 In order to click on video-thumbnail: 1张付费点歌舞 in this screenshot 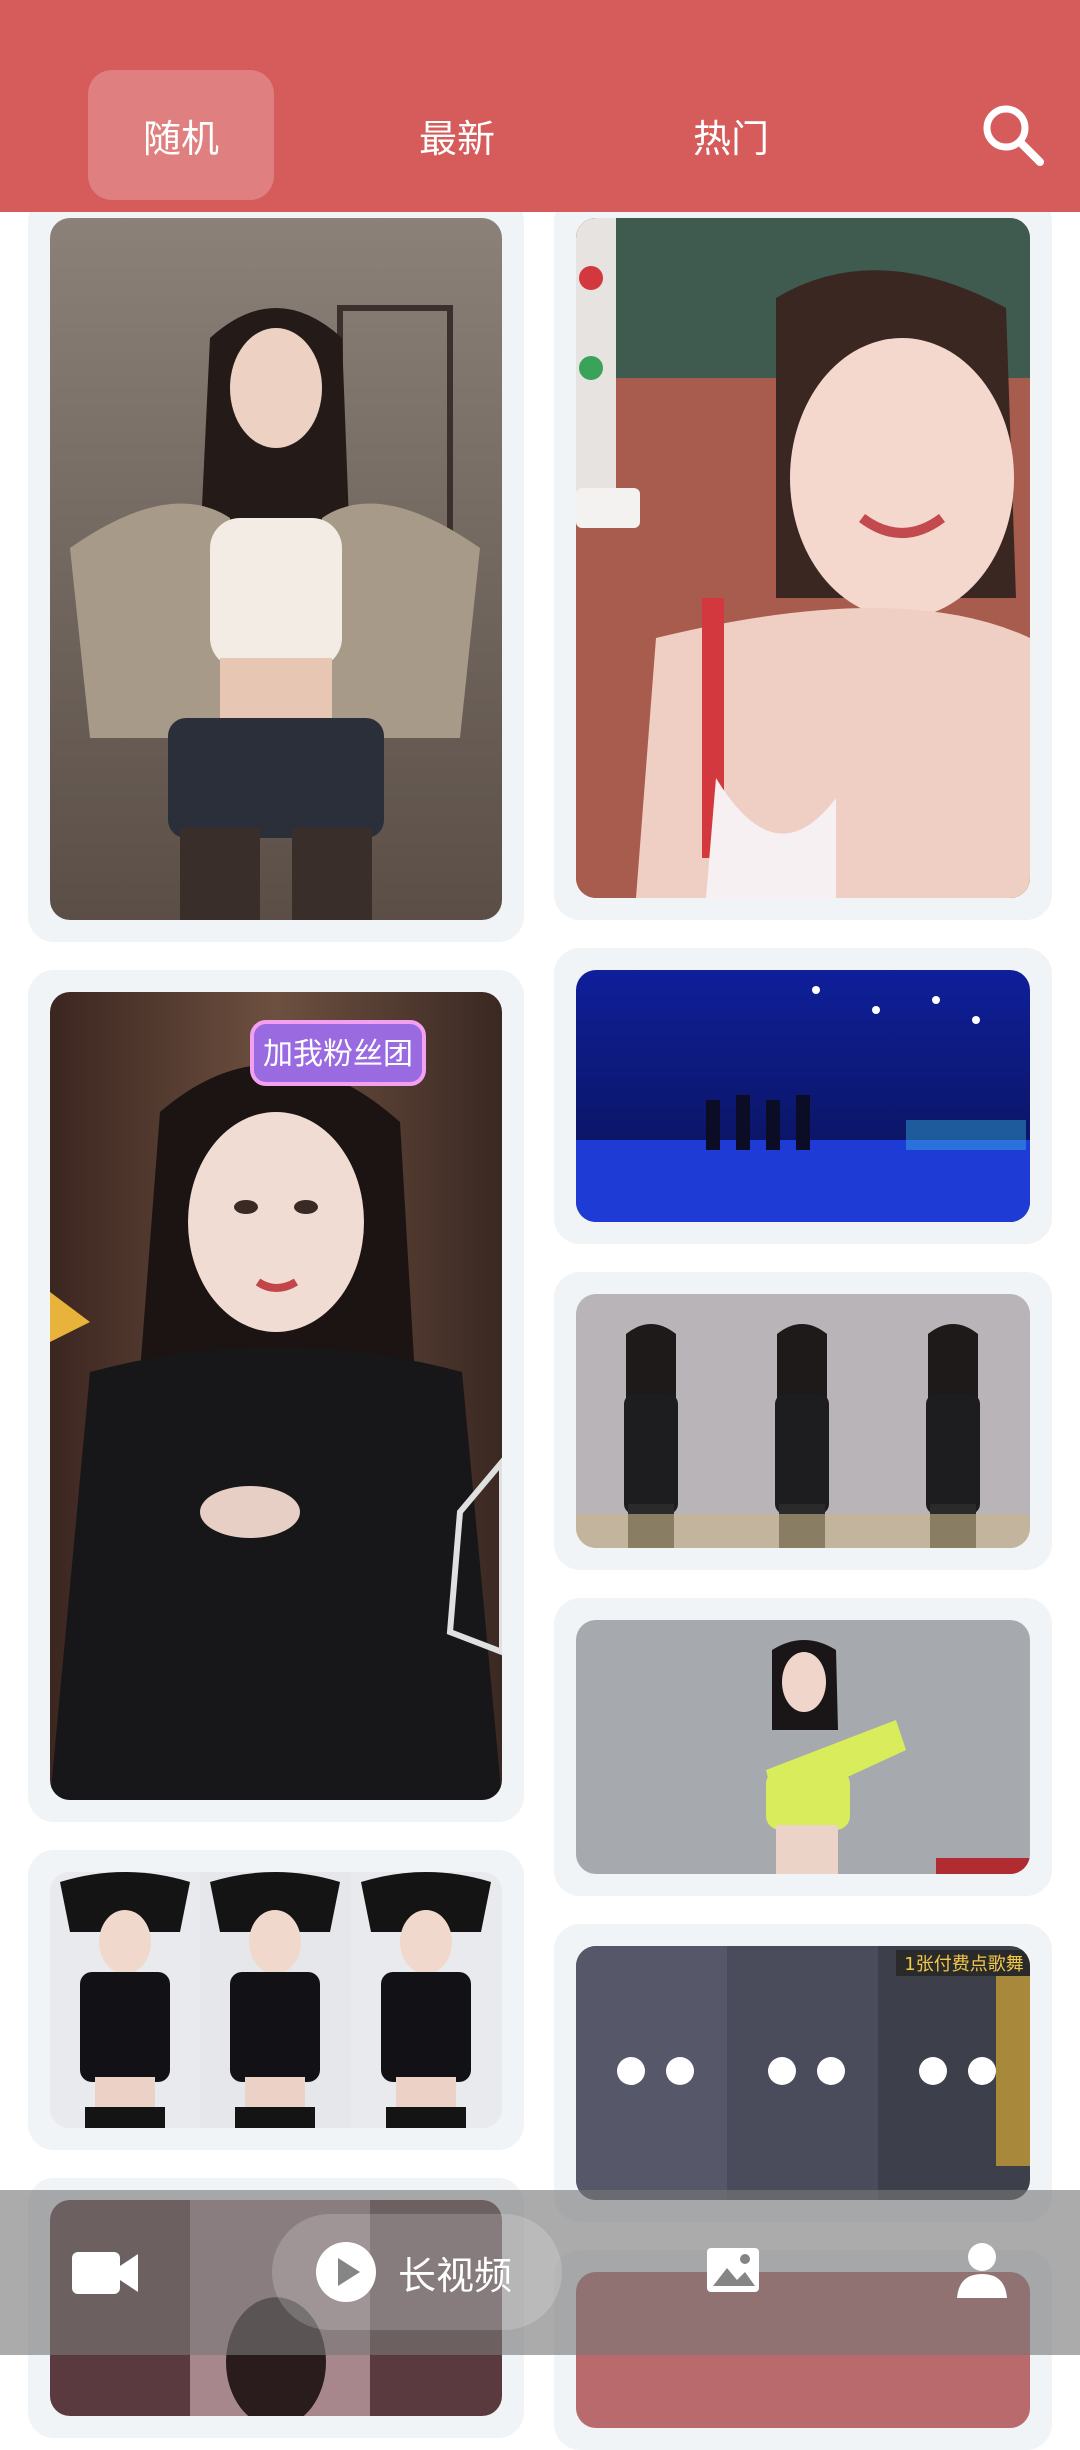, I will do `click(803, 2073)`.